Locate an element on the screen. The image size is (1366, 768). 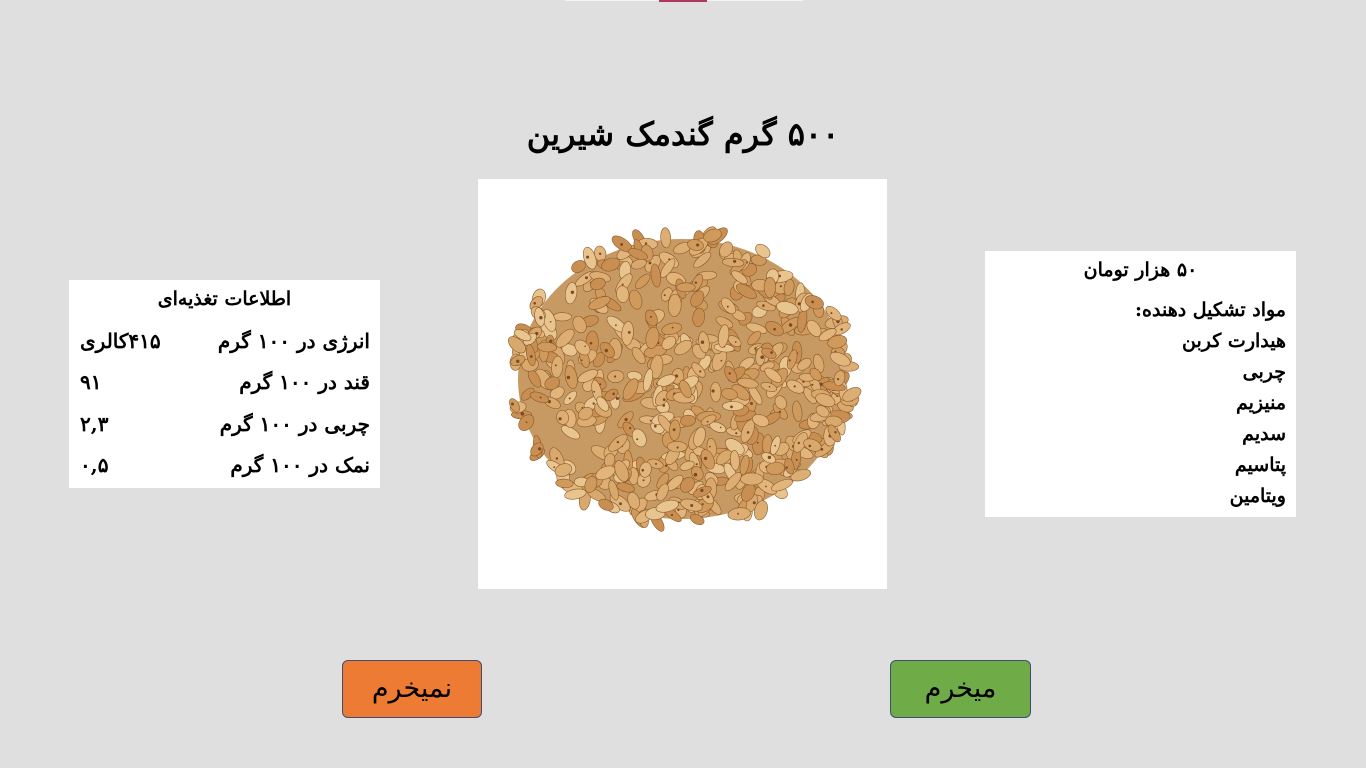
ingredient-item: پتاسیم is located at coordinates (1260, 465).